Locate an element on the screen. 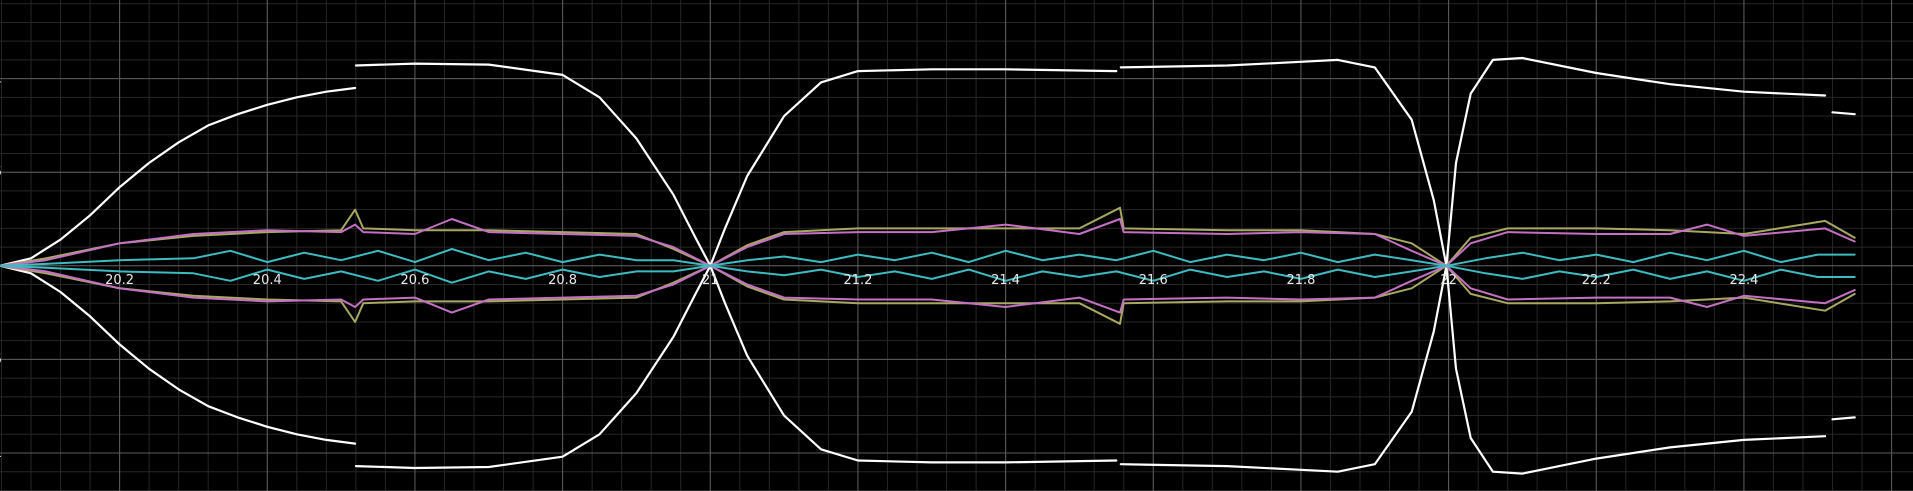 Image resolution: width=1913 pixels, height=491 pixels. x-tick-label: 20.4 is located at coordinates (267, 280).